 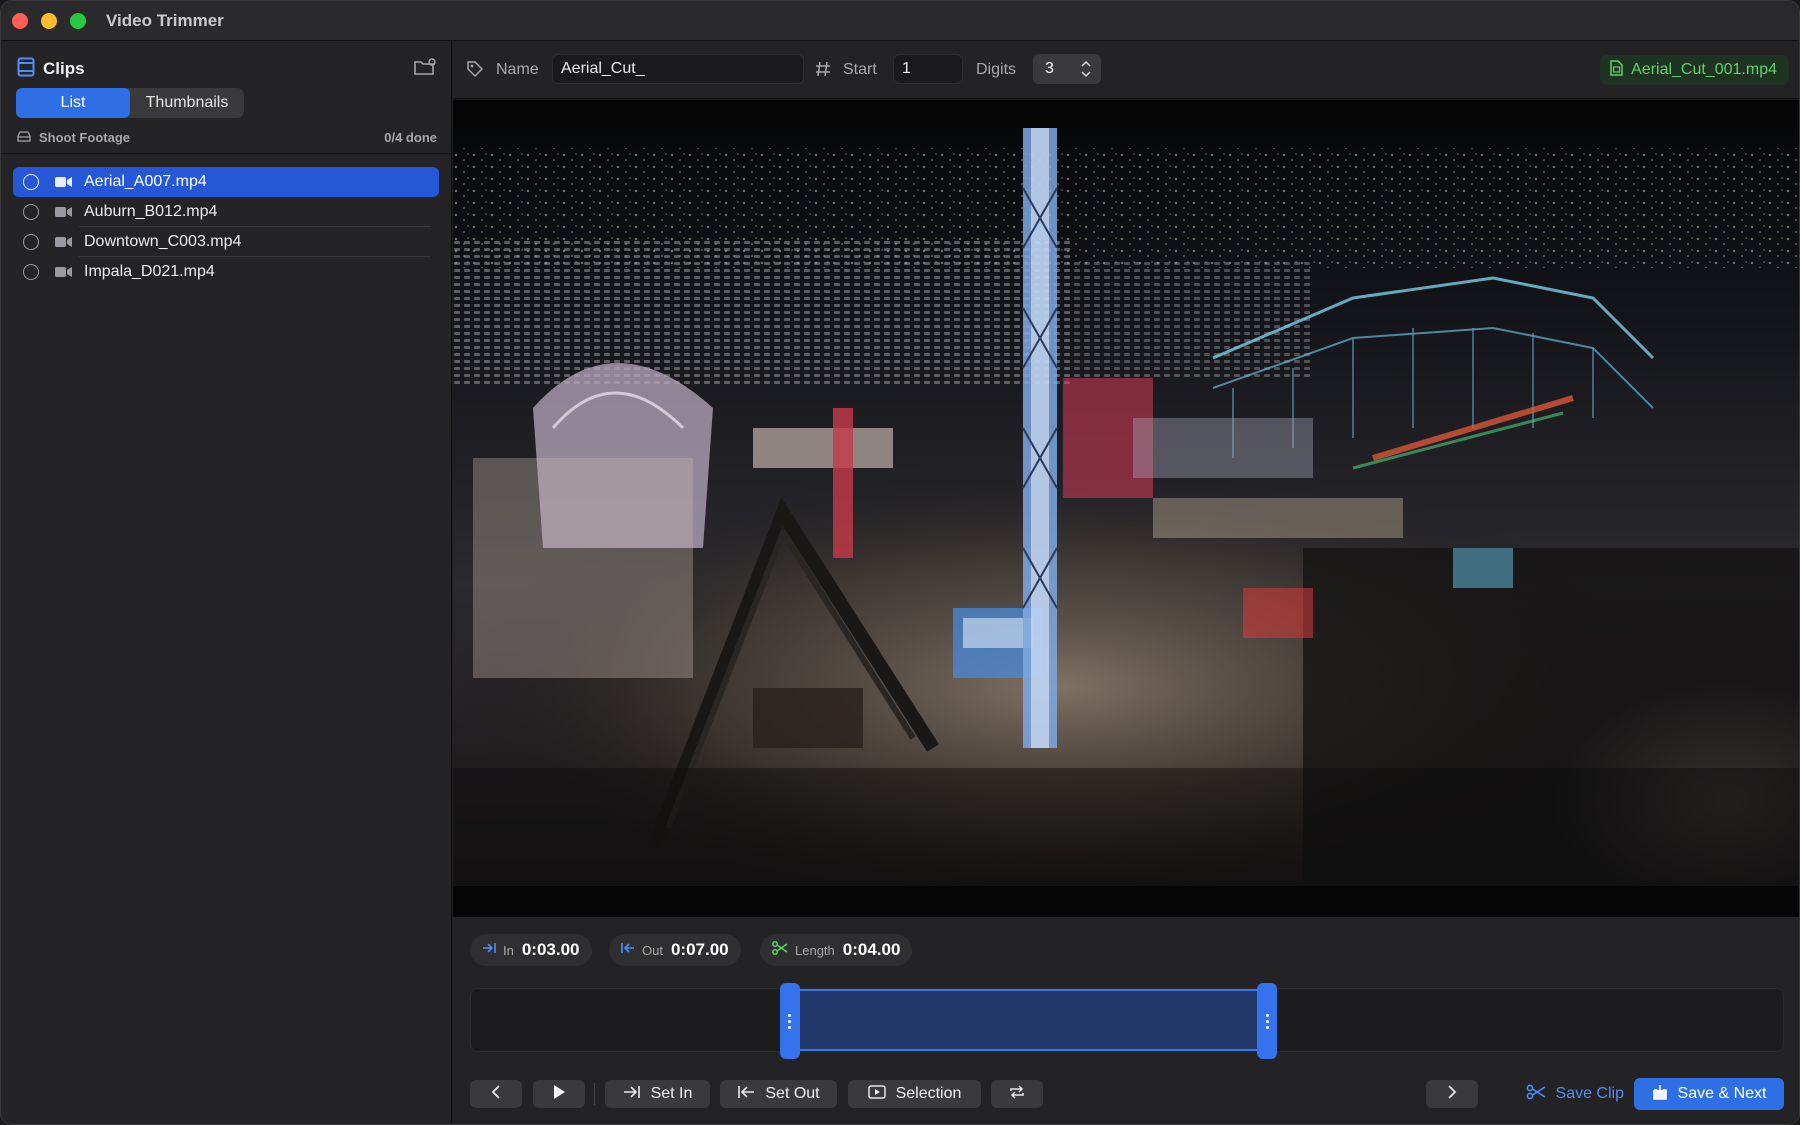 What do you see at coordinates (1267, 1021) in the screenshot?
I see `out-point-handle` at bounding box center [1267, 1021].